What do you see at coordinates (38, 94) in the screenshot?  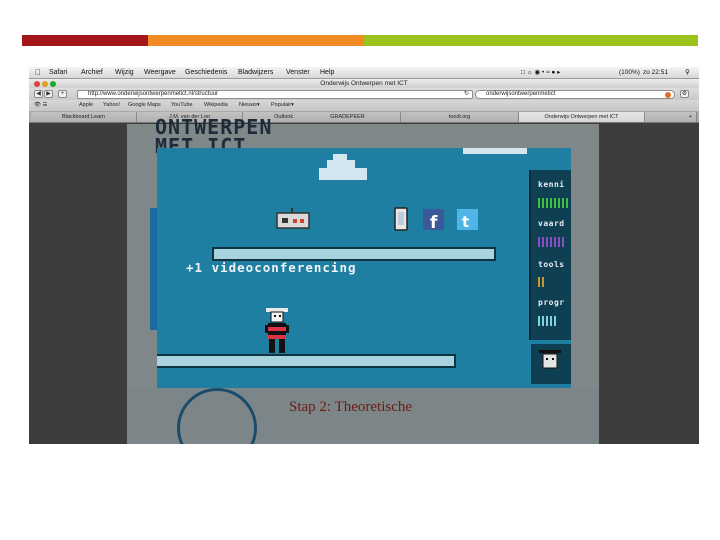 I see `back-icon: ◀` at bounding box center [38, 94].